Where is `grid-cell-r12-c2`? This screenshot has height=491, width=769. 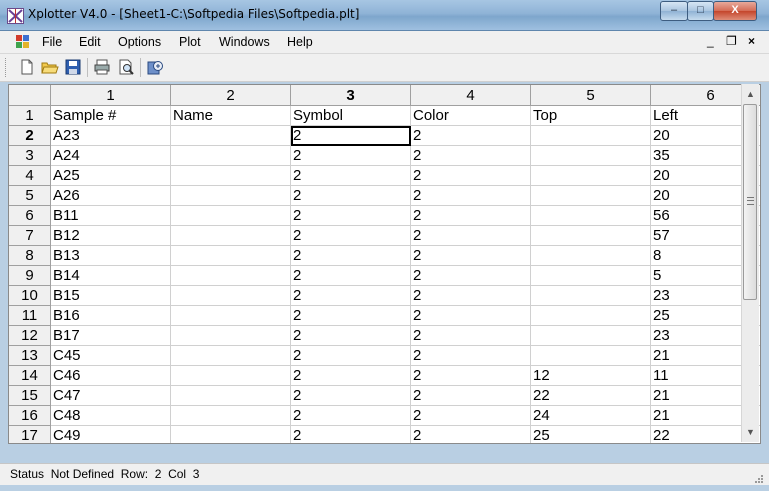 grid-cell-r12-c2 is located at coordinates (231, 336).